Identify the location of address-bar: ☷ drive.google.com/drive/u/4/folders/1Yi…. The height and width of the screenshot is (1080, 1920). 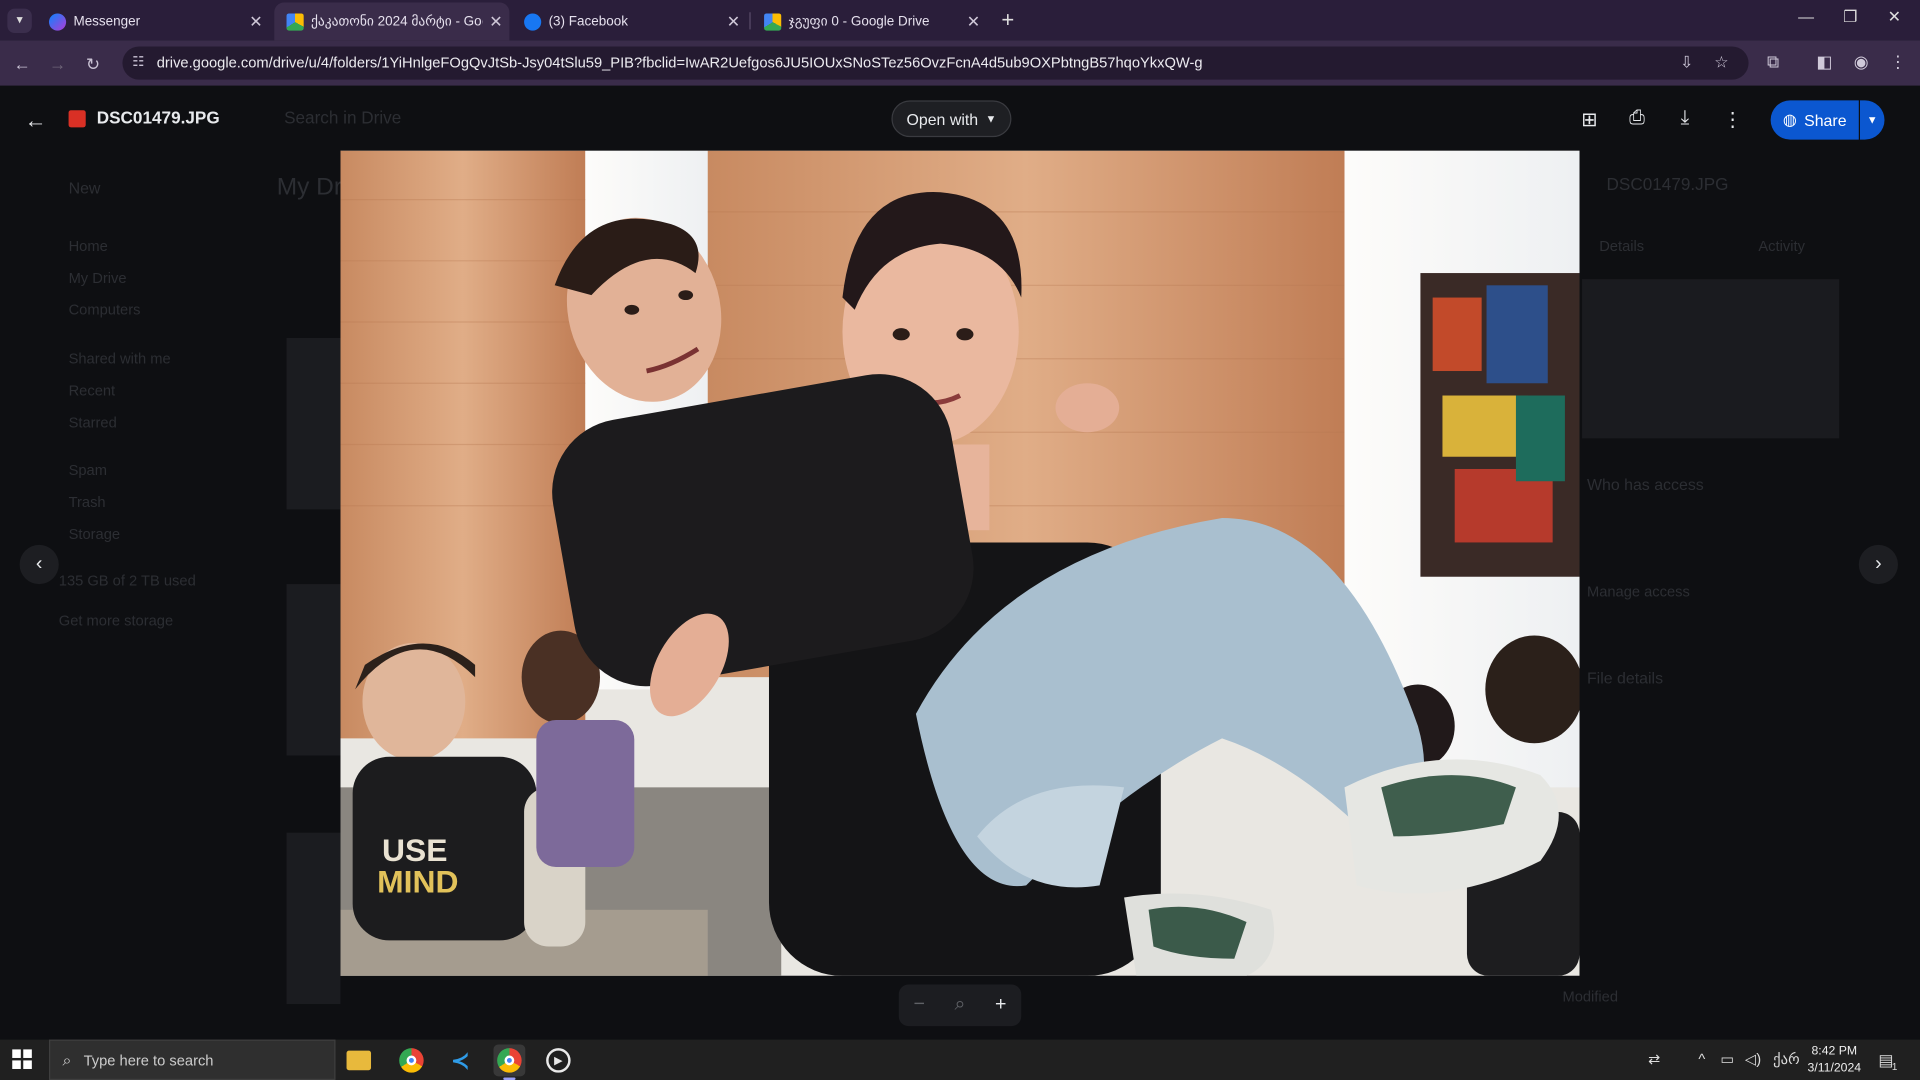
(935, 63).